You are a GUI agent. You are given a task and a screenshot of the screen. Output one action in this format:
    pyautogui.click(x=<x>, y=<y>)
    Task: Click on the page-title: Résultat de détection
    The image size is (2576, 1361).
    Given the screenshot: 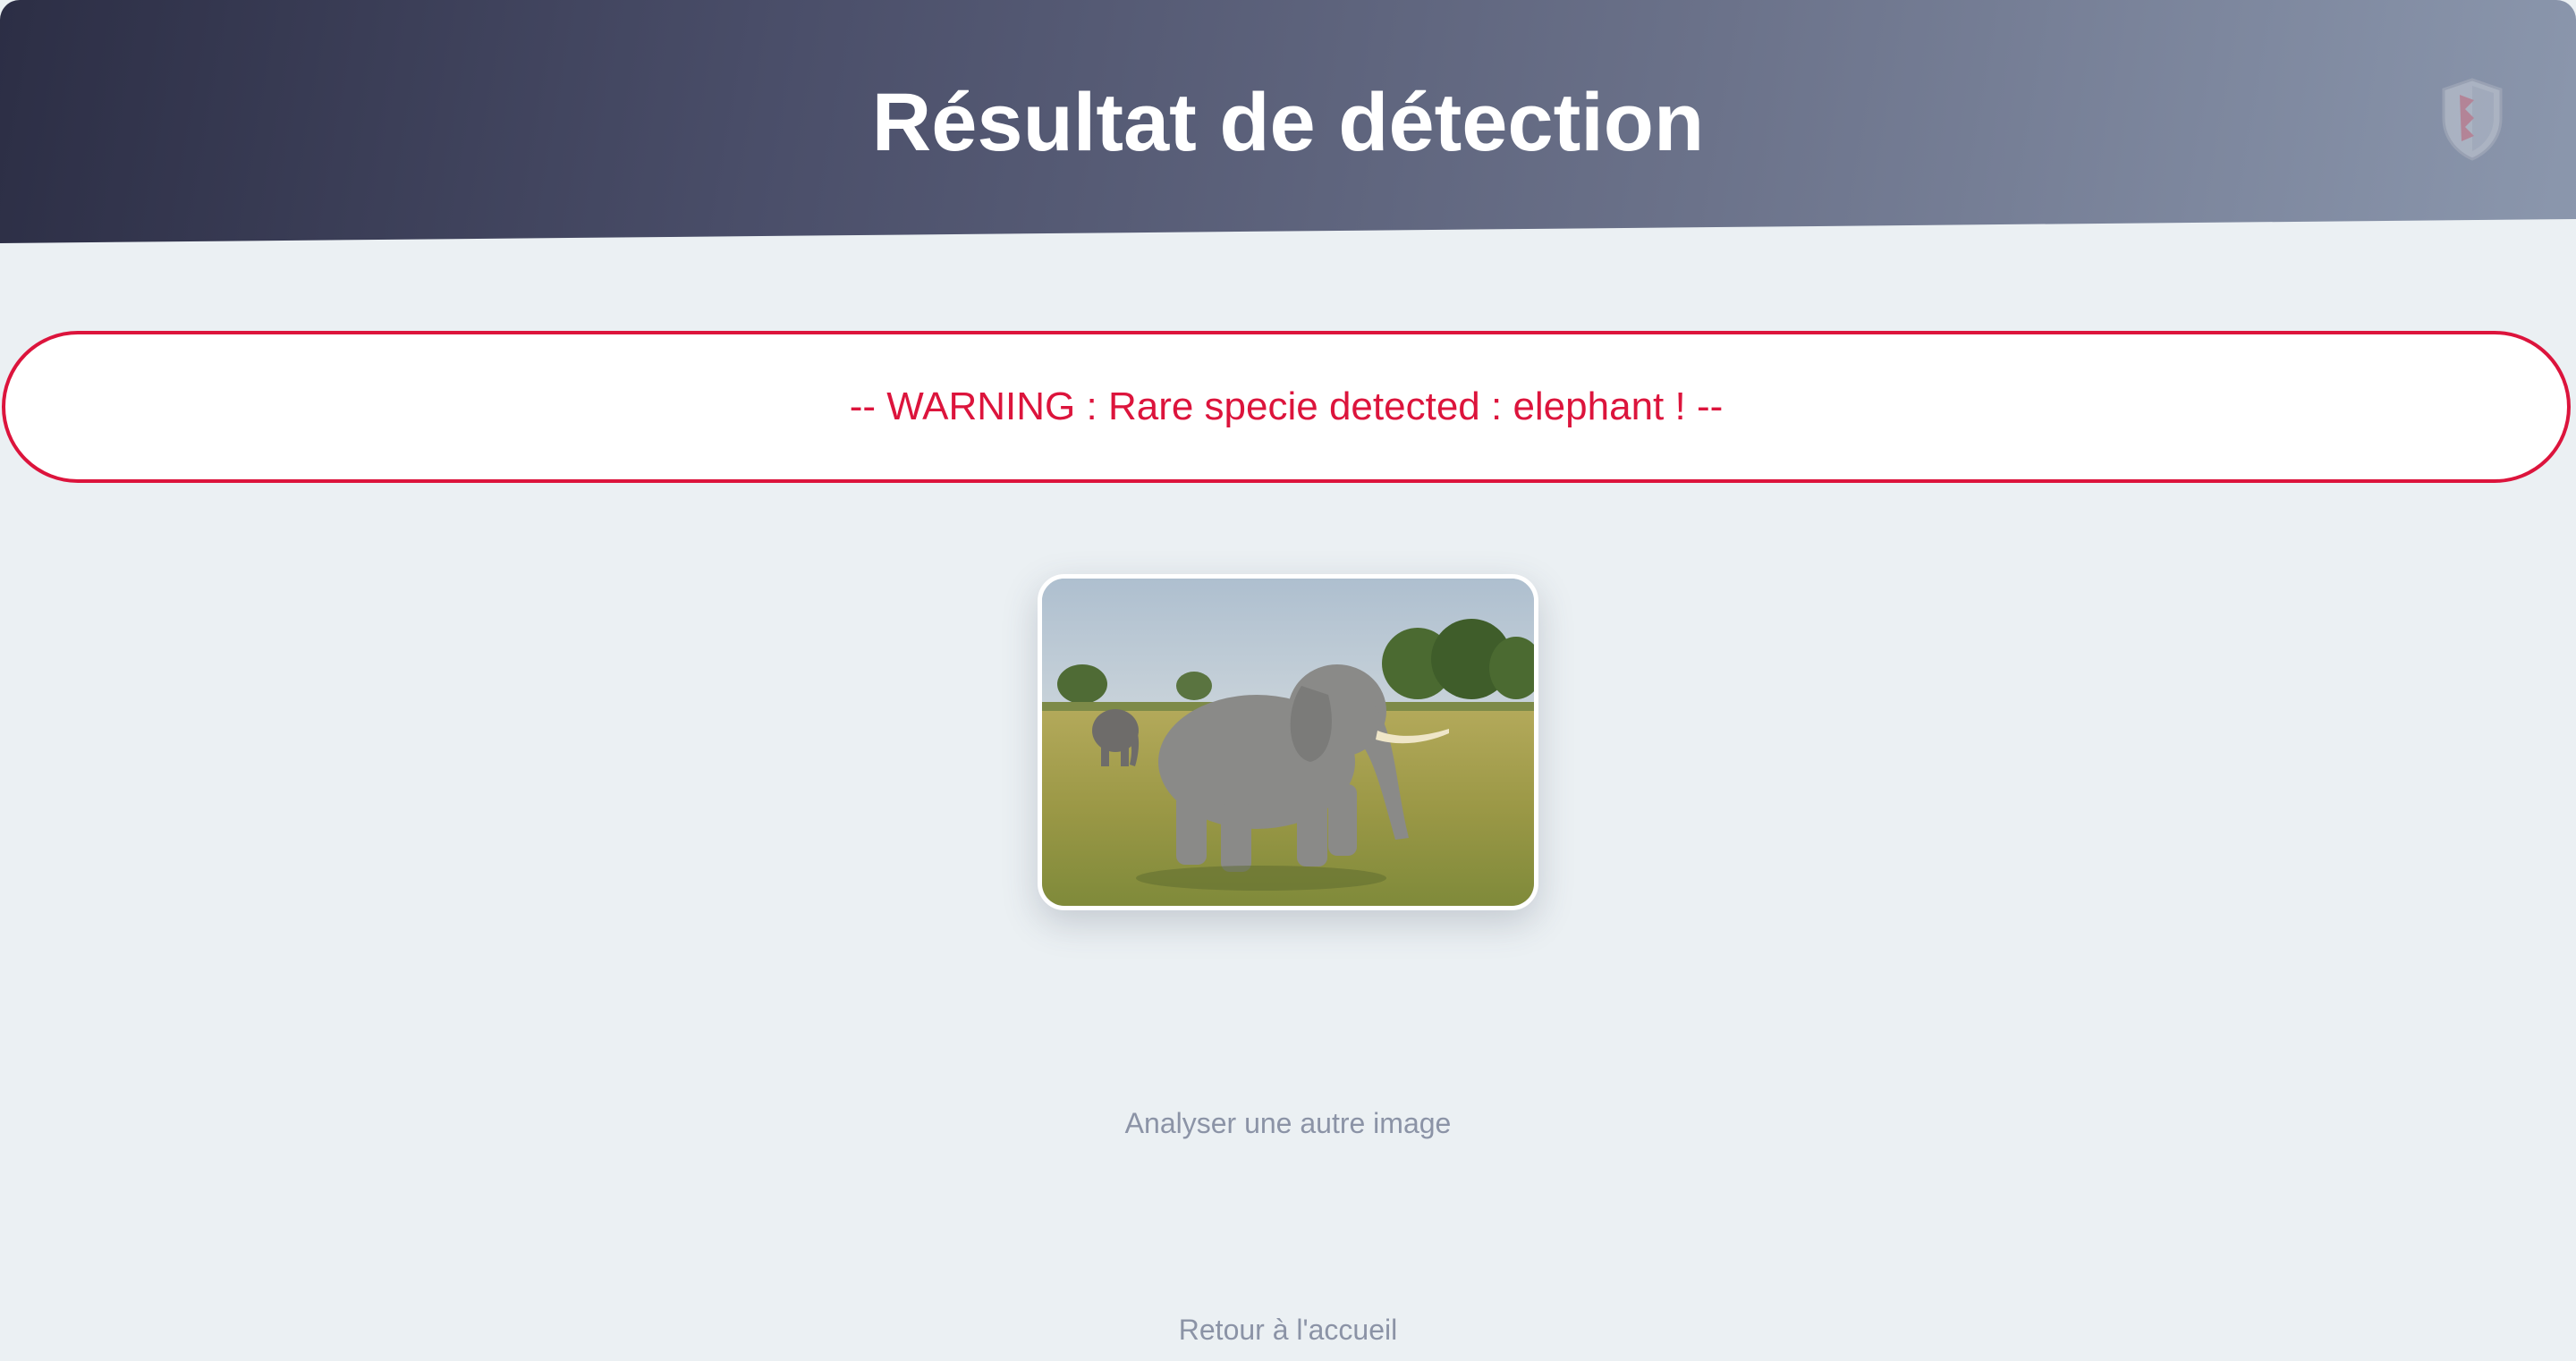 What is the action you would take?
    pyautogui.click(x=1288, y=122)
    